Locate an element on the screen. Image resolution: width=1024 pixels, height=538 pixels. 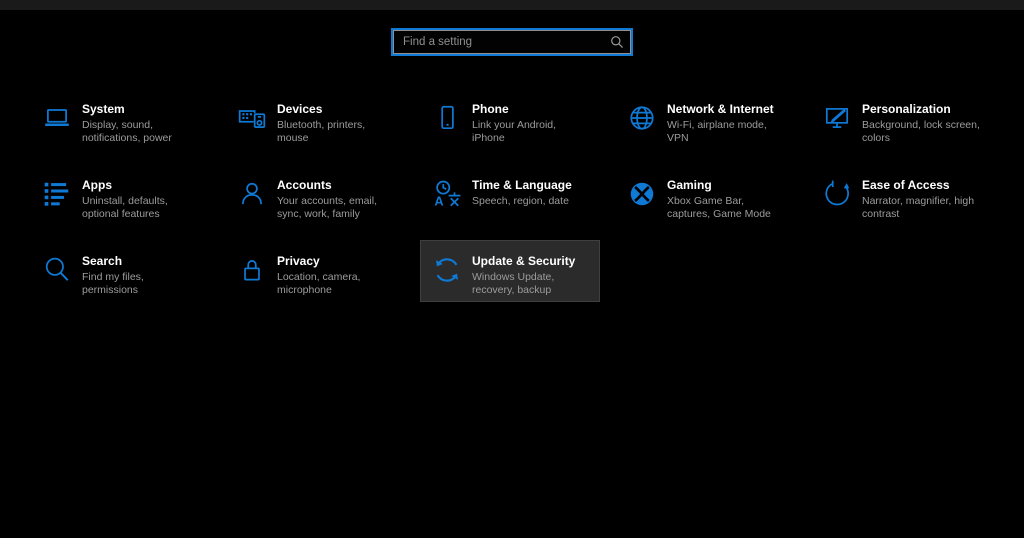
tile-subtitle: Location, camera, microphone is located at coordinates (319, 283).